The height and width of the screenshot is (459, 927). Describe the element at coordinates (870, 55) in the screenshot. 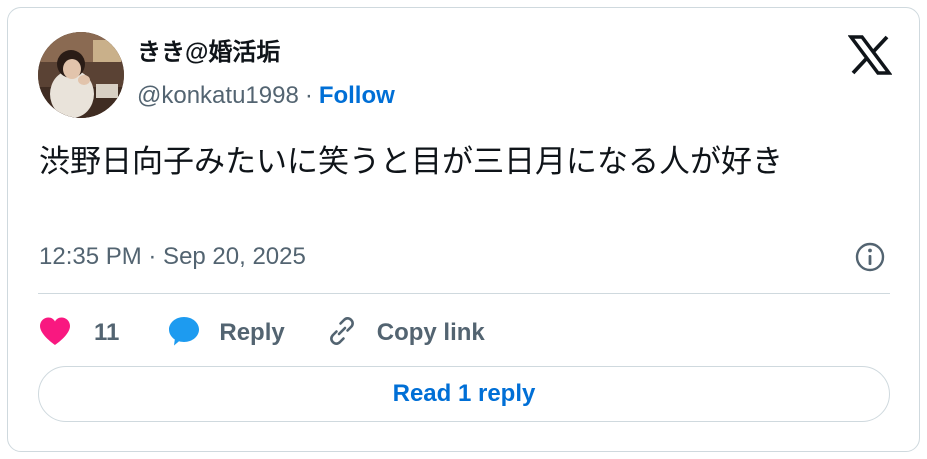

I see `x-logo-icon` at that location.